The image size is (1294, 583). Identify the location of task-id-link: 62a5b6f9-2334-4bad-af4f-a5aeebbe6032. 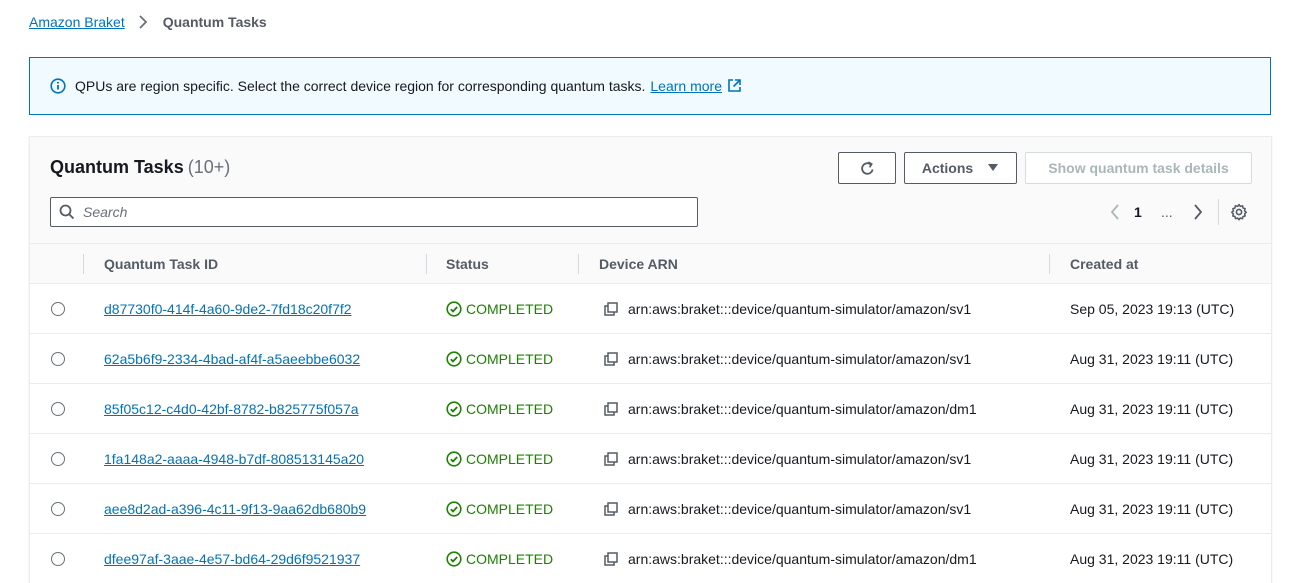
(232, 359).